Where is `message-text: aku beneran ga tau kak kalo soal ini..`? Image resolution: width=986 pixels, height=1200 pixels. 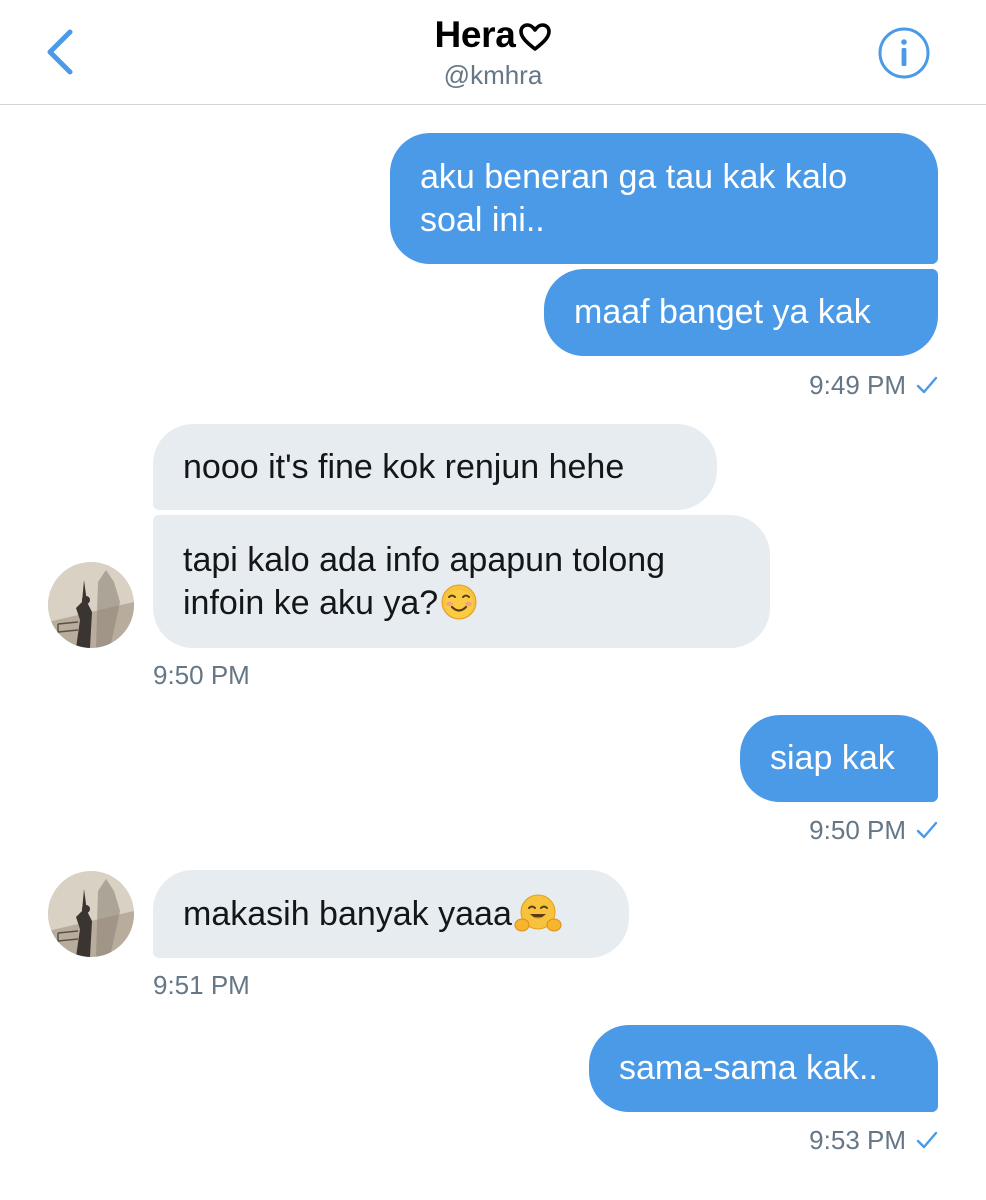
message-text: aku beneran ga tau kak kalo soal ini.. is located at coordinates (634, 198).